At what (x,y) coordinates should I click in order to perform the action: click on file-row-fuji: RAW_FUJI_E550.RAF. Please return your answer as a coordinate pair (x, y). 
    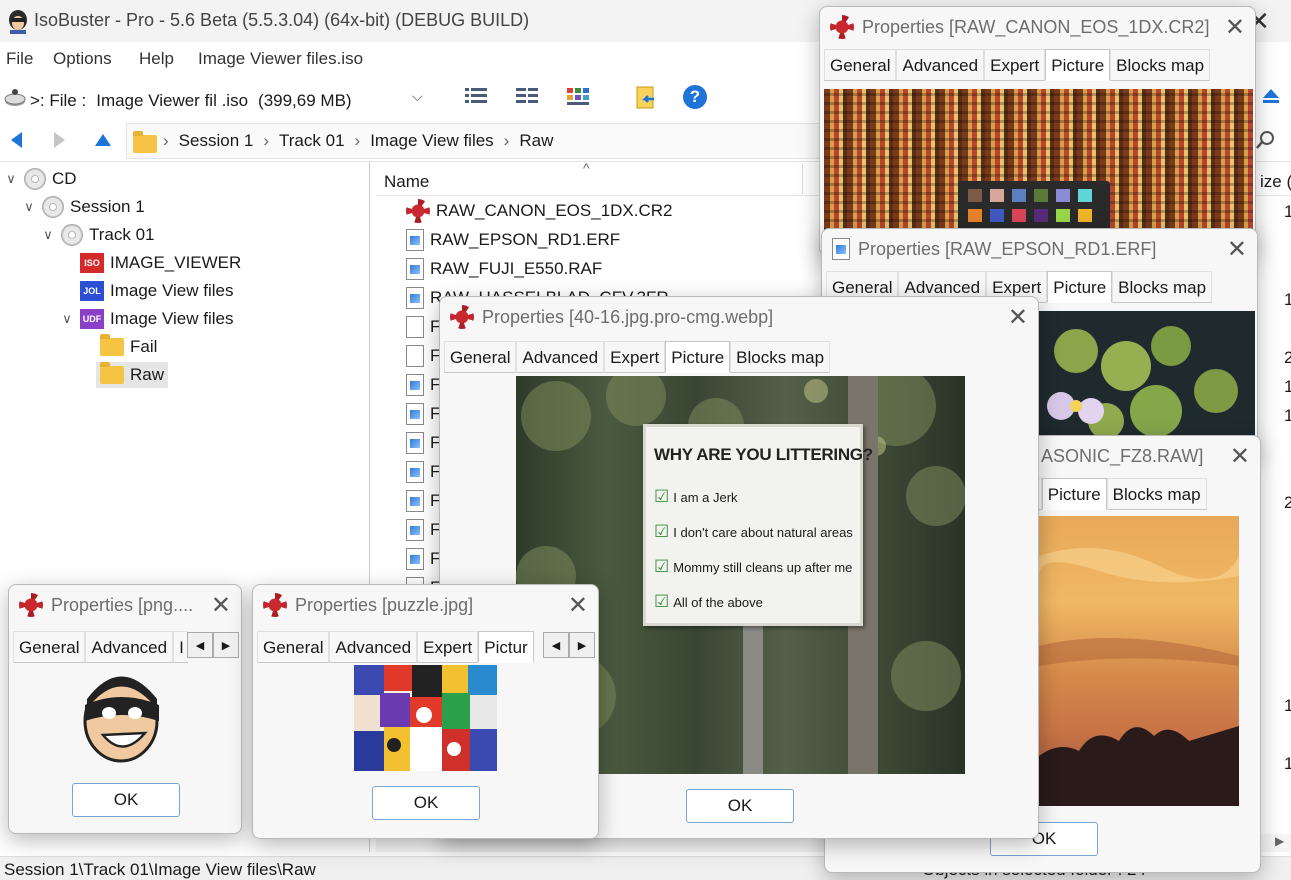
    Looking at the image, I should click on (504, 269).